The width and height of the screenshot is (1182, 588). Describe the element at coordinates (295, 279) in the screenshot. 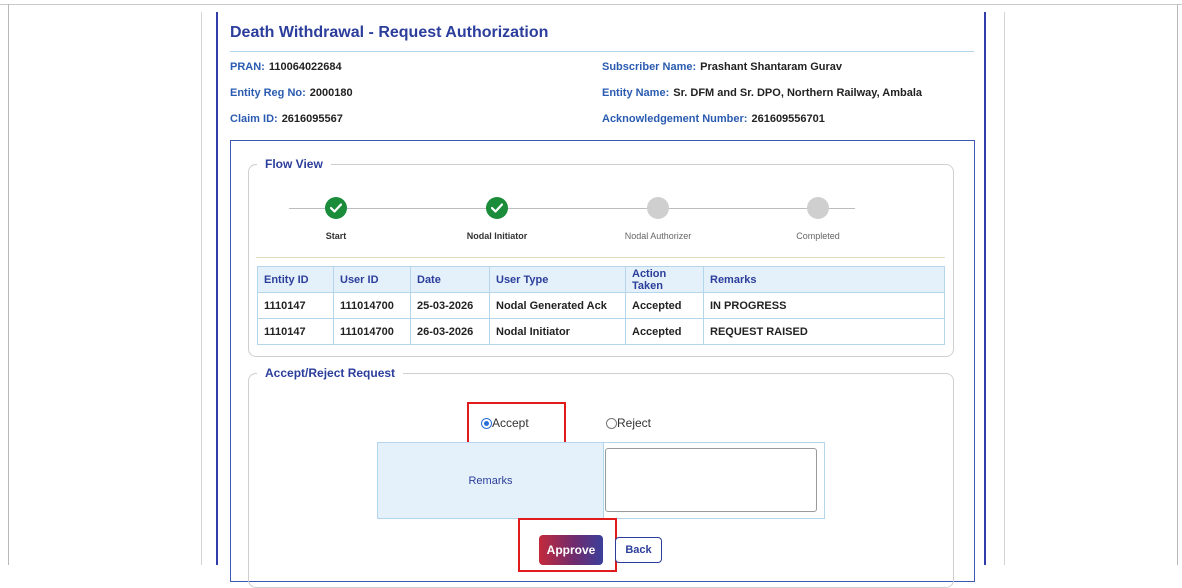

I see `col-entity-id: Entity ID` at that location.